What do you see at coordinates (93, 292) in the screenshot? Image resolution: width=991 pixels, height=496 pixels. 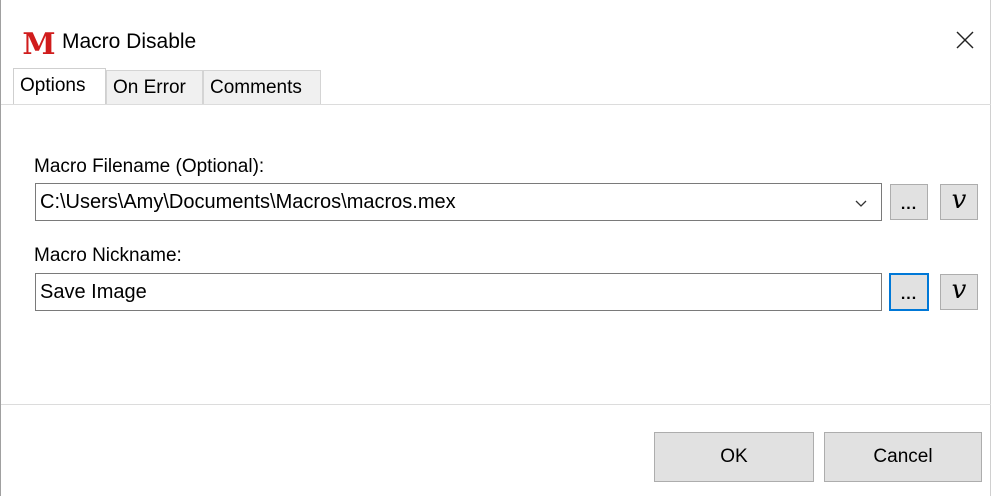 I see `nickname-value: Save Image` at bounding box center [93, 292].